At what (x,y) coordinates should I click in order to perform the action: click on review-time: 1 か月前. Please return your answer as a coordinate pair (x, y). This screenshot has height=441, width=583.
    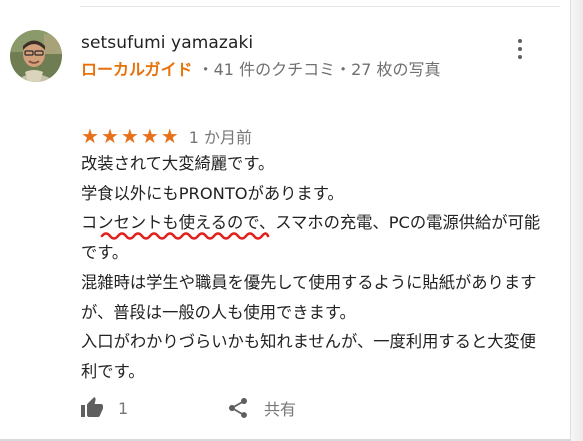
    Looking at the image, I should click on (220, 137).